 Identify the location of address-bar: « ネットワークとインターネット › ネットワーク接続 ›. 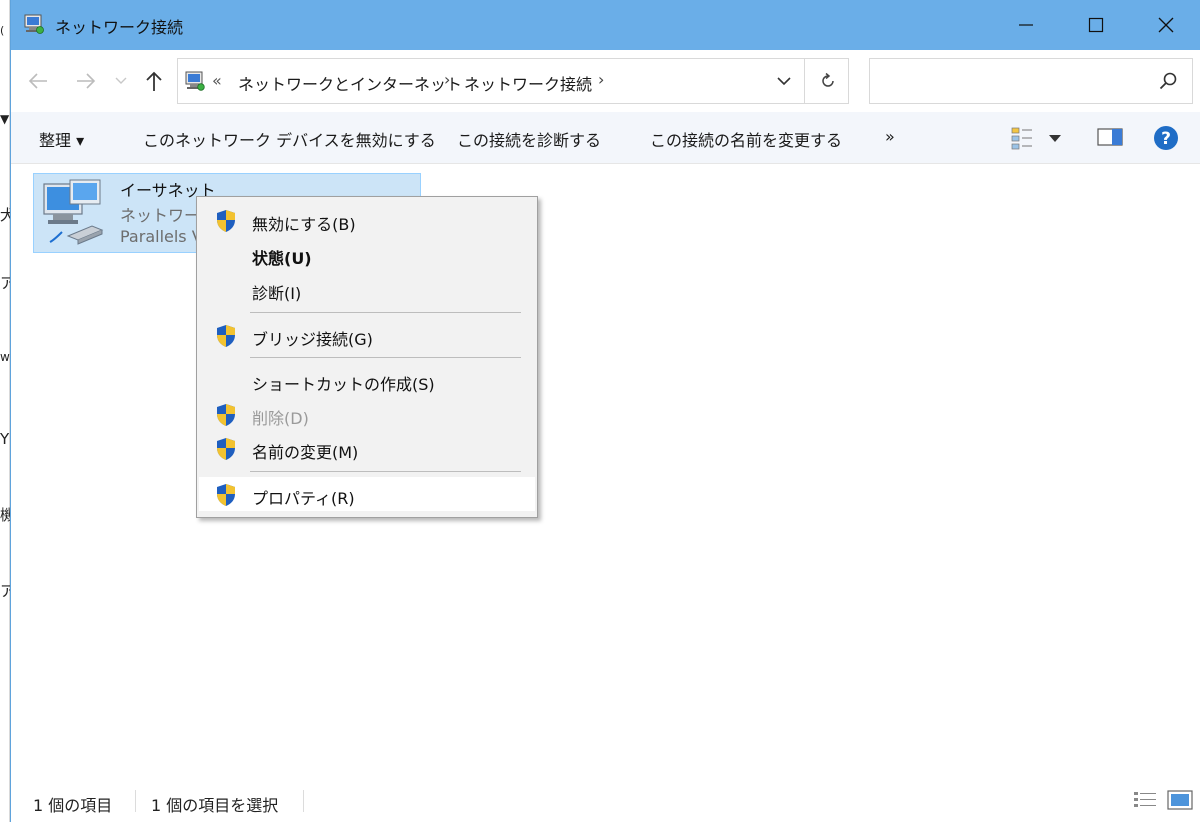
(513, 81).